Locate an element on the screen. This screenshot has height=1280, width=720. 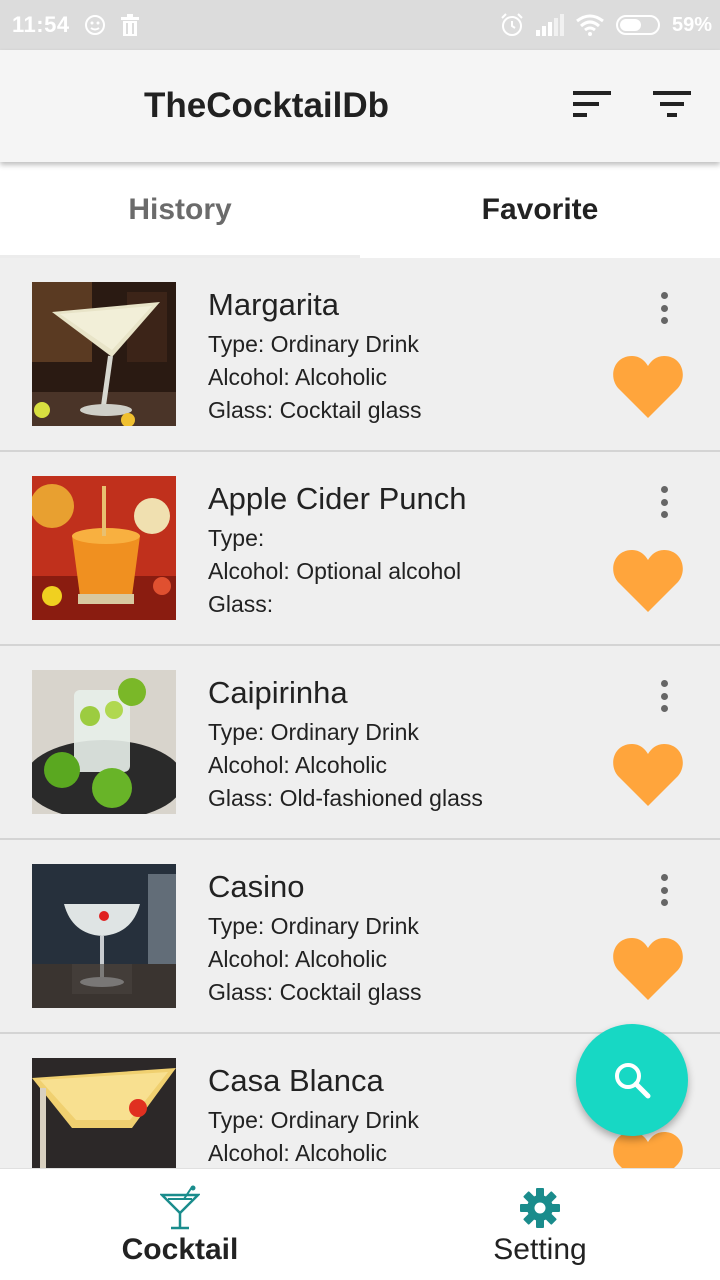
tab-bar: History Favorite is located at coordinates (360, 210).